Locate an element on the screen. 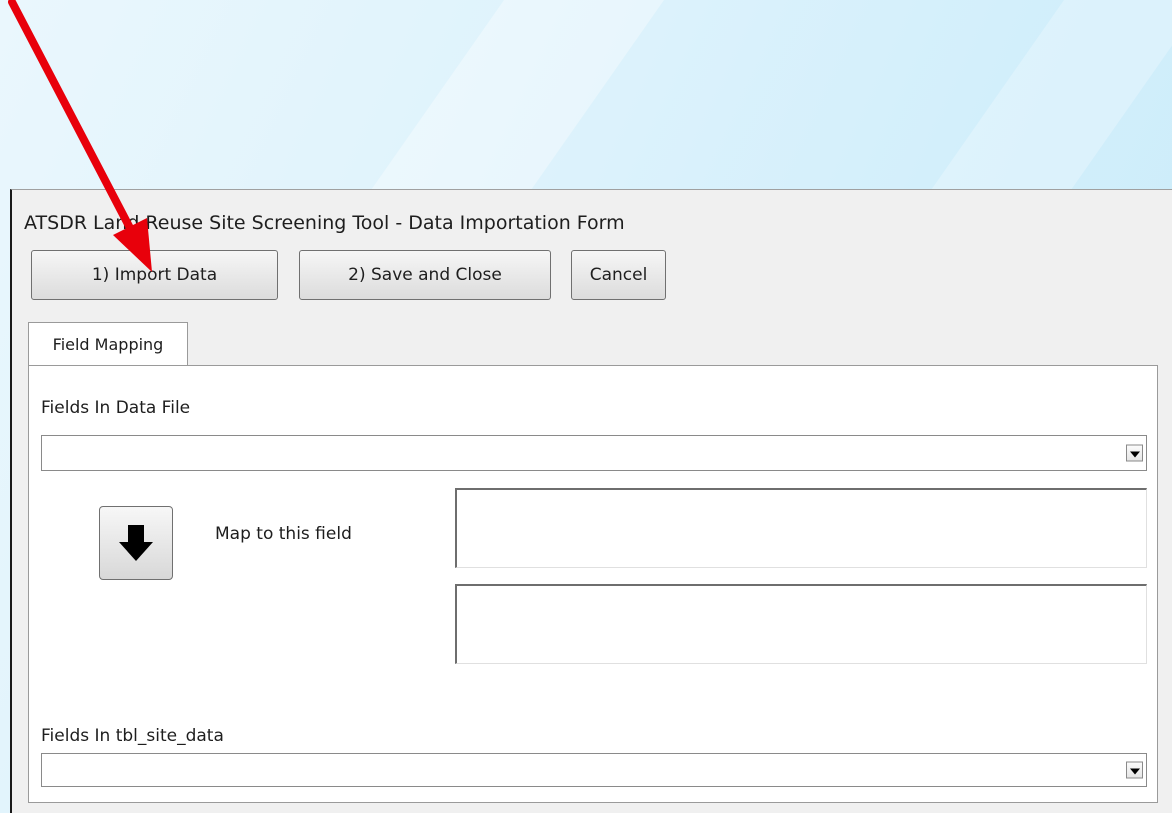 The image size is (1172, 813). fields-in-tbl-site-data-label: Fields In tbl_site_data is located at coordinates (132, 736).